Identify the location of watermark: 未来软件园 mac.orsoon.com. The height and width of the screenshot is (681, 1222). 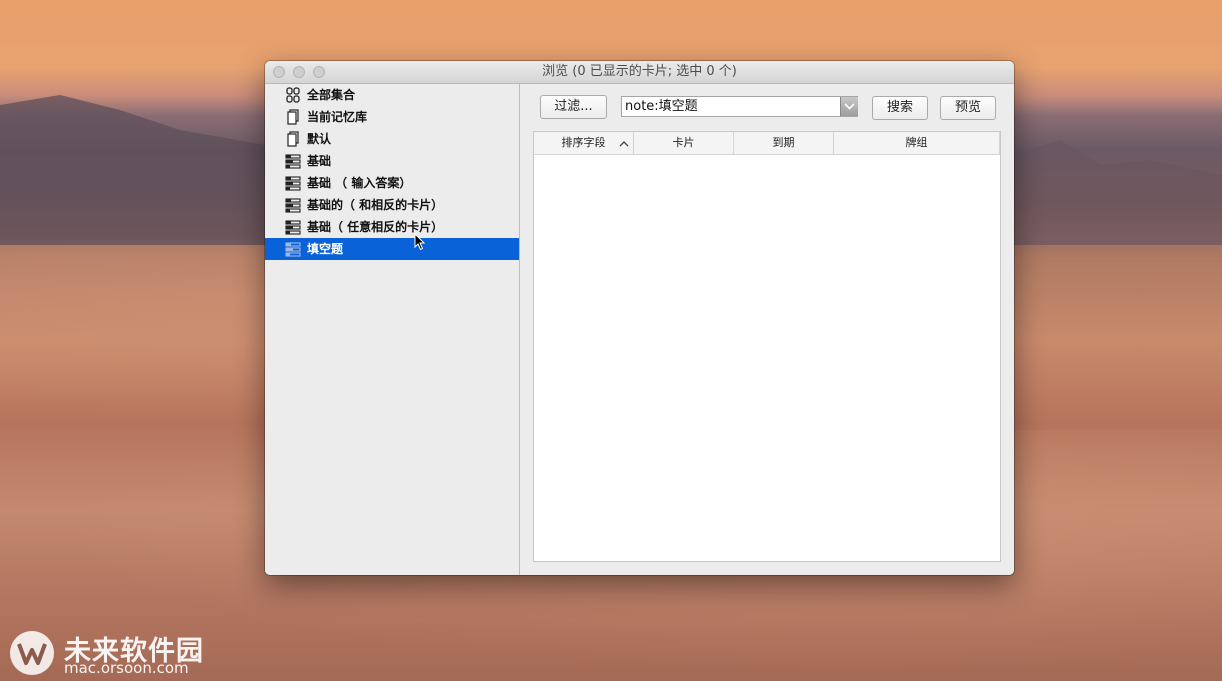
(110, 653).